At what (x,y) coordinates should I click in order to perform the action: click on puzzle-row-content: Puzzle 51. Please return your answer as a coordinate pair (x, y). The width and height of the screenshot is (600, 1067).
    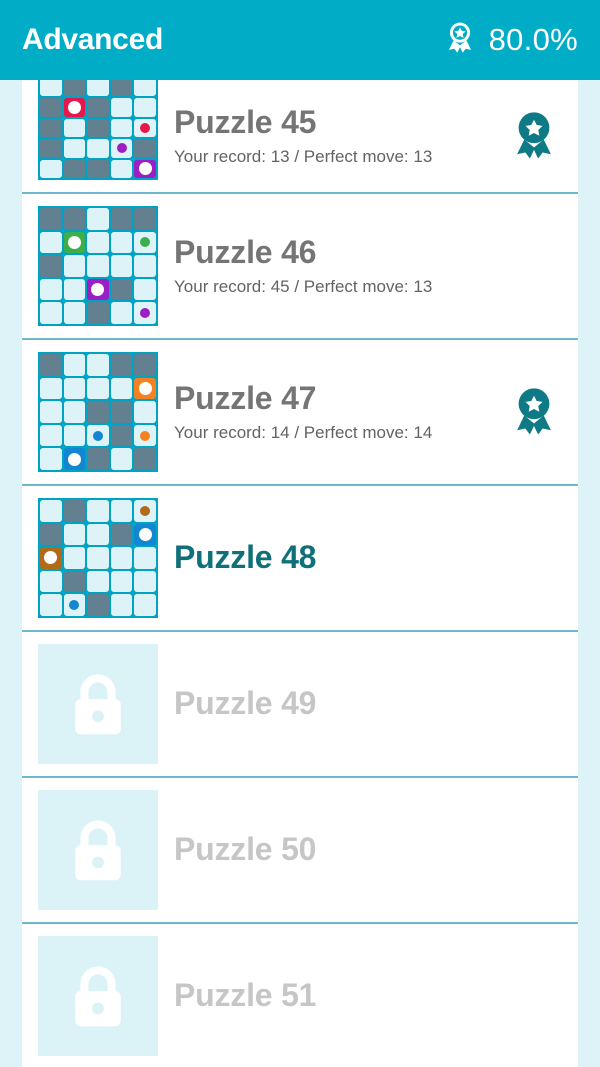
    Looking at the image, I should click on (300, 995).